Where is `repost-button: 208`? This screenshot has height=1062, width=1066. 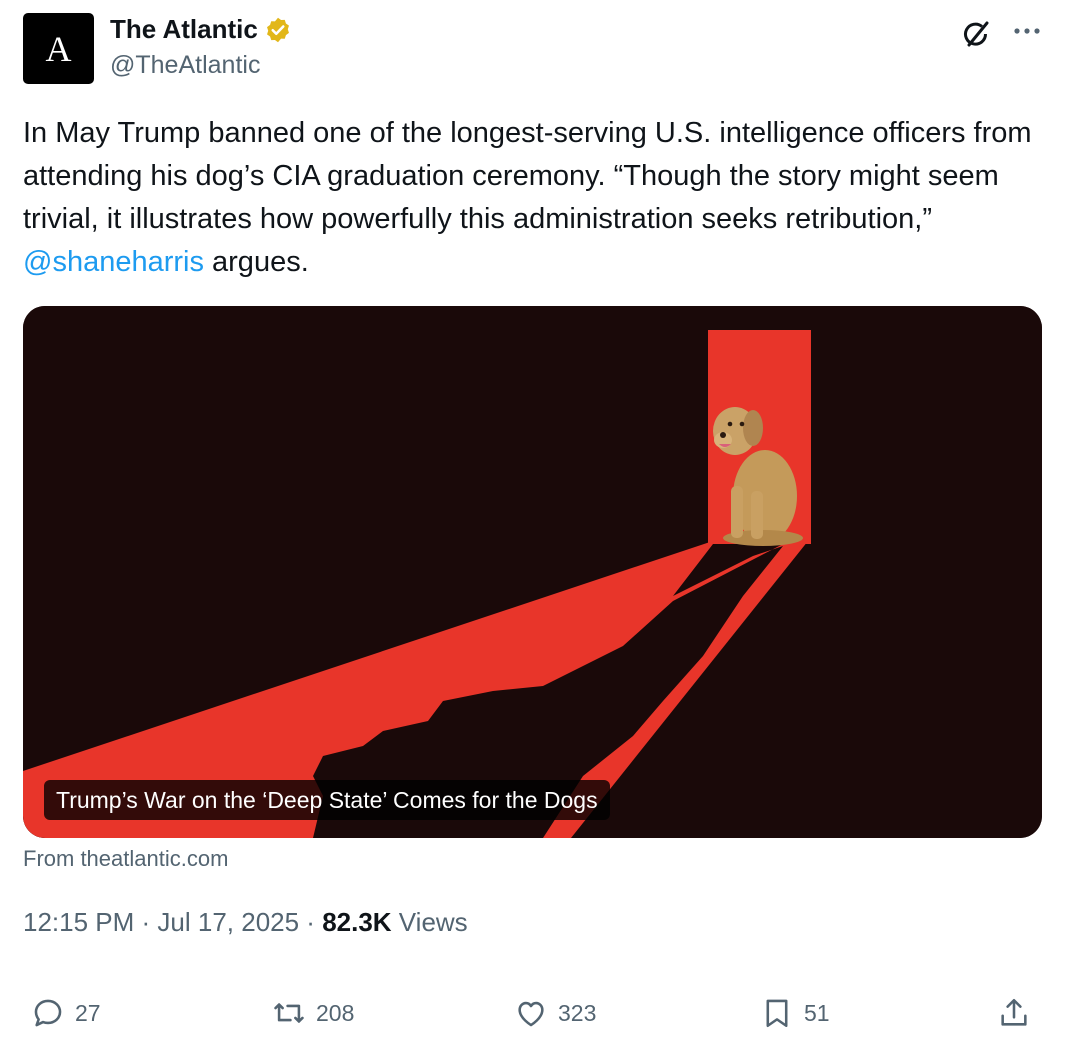
repost-button: 208 is located at coordinates (313, 1013).